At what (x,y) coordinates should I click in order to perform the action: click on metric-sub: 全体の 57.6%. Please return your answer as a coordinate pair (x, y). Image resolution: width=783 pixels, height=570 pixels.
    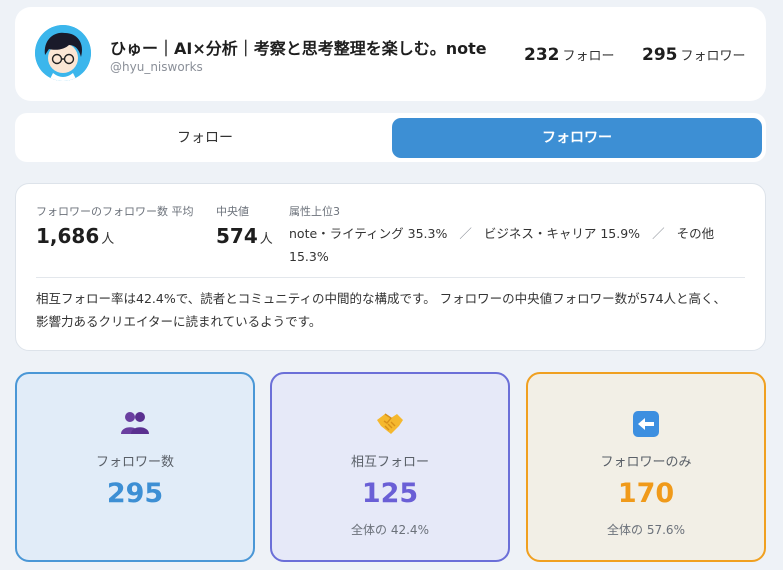
    Looking at the image, I should click on (646, 530).